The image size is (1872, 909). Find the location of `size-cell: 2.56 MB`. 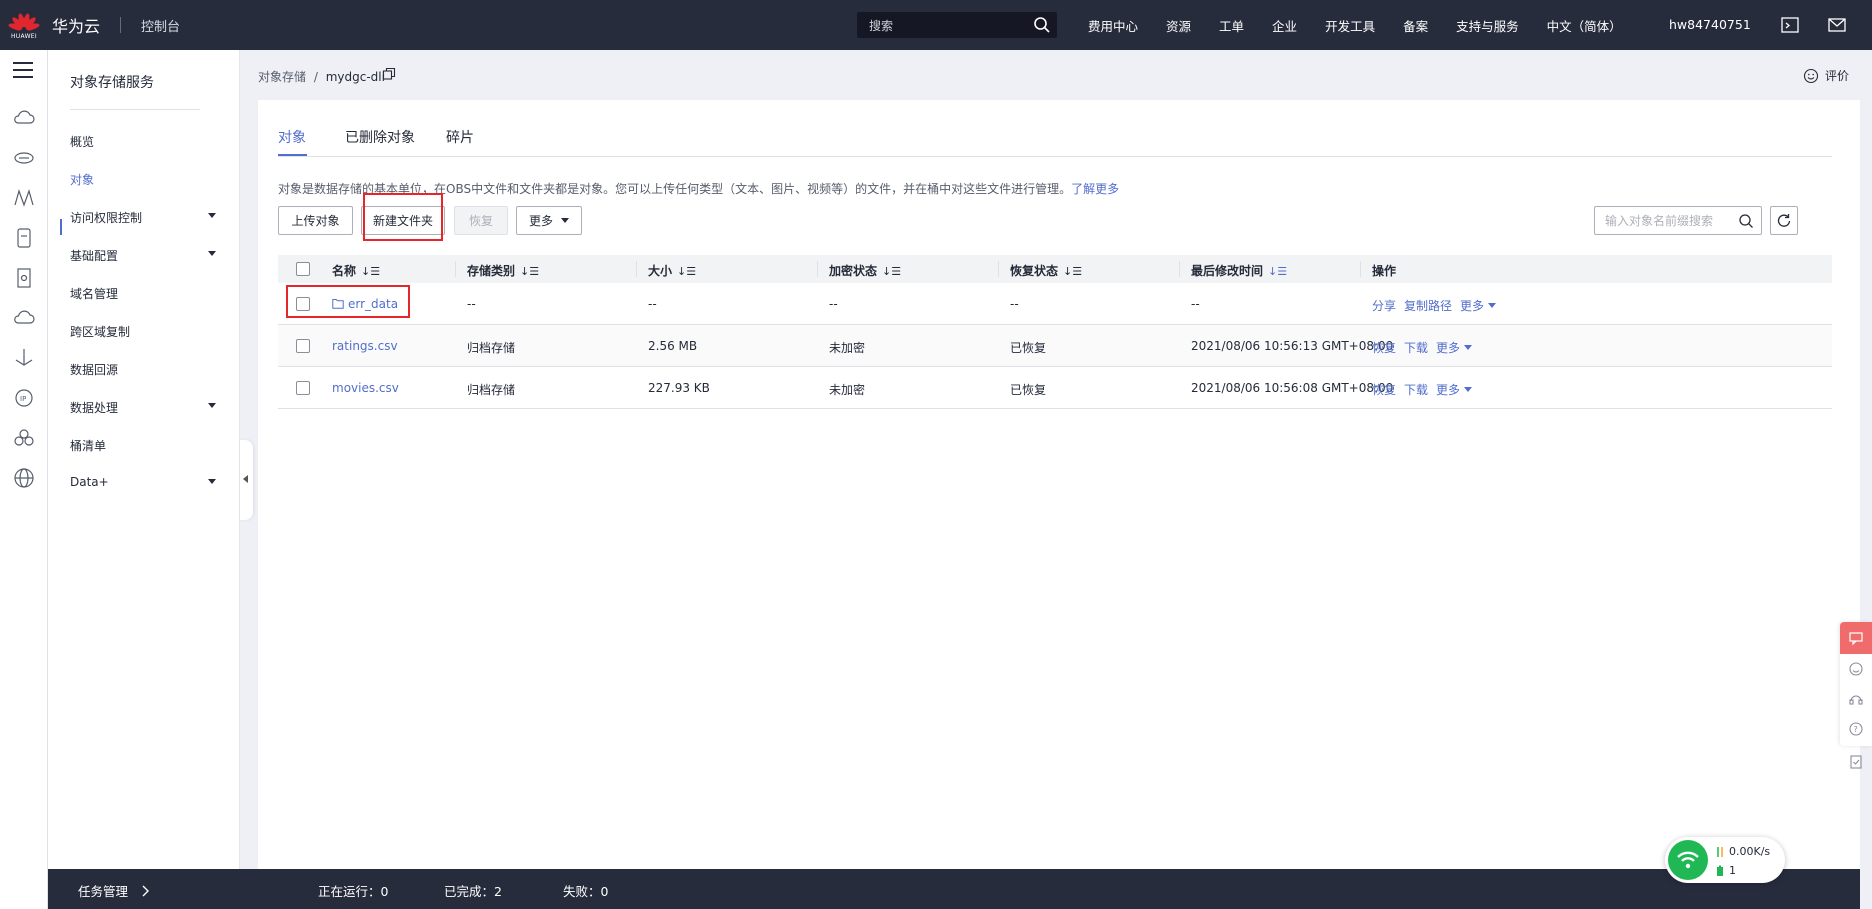

size-cell: 2.56 MB is located at coordinates (673, 346).